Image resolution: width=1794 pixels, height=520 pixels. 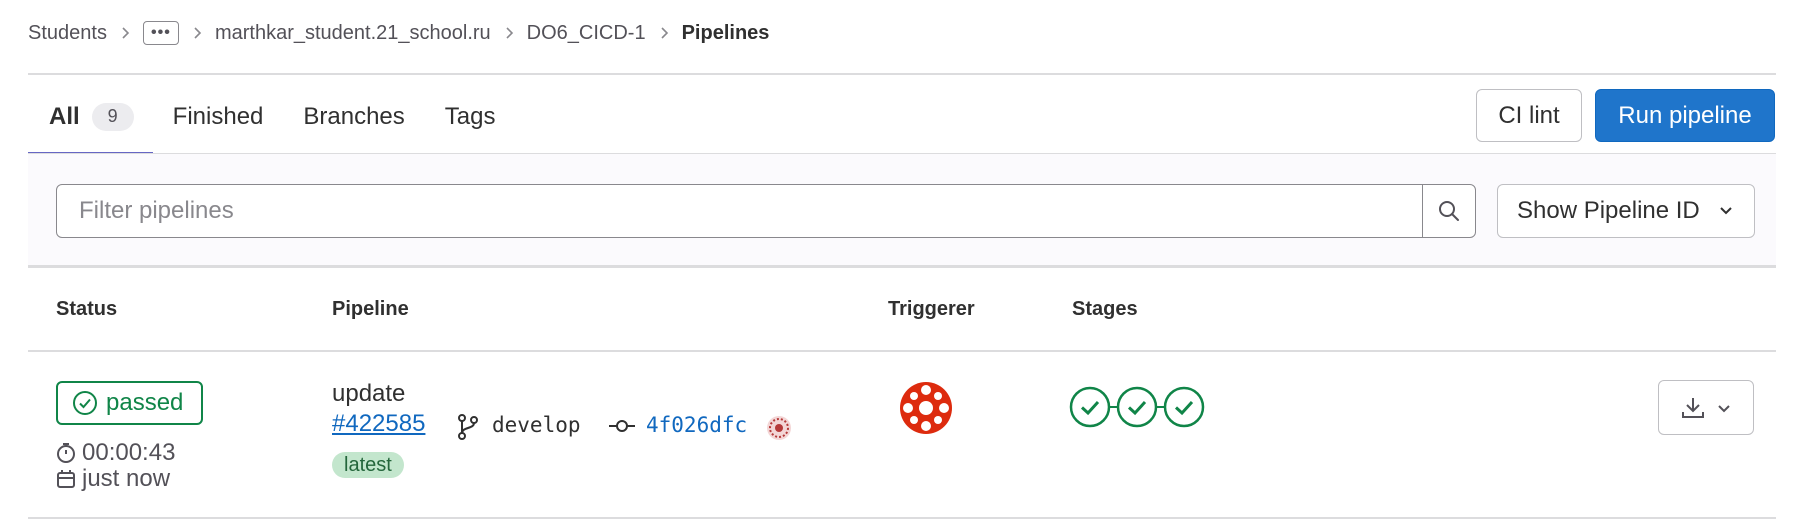 I want to click on pipeline-id-select-label: Show Pipeline ID, so click(x=1608, y=210).